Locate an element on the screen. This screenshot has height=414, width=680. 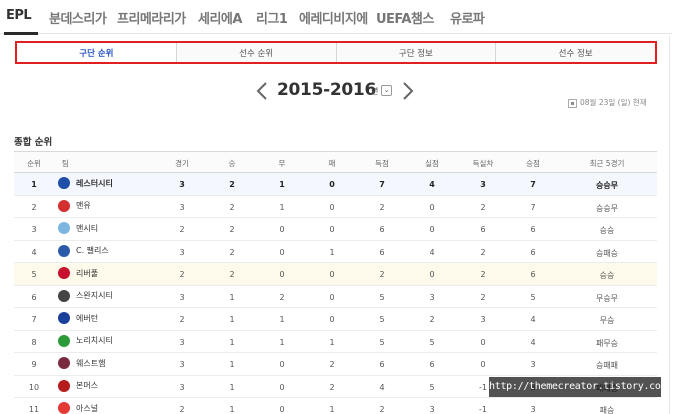
table-row: 1 3 2 1 0 7 4 3 7 승승무 레스터시티 is located at coordinates (335, 184).